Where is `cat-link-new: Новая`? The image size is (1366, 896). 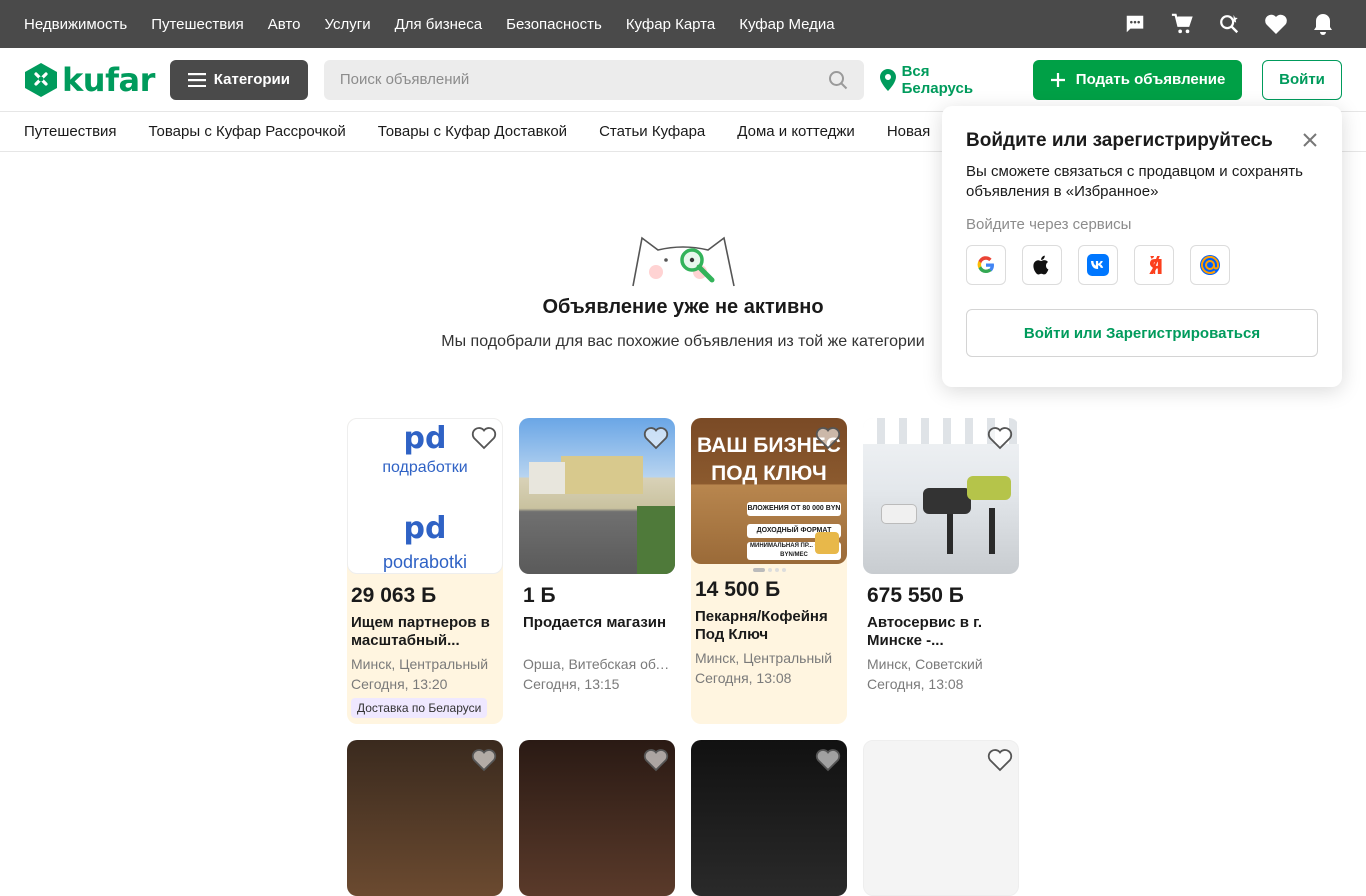 cat-link-new: Новая is located at coordinates (908, 131).